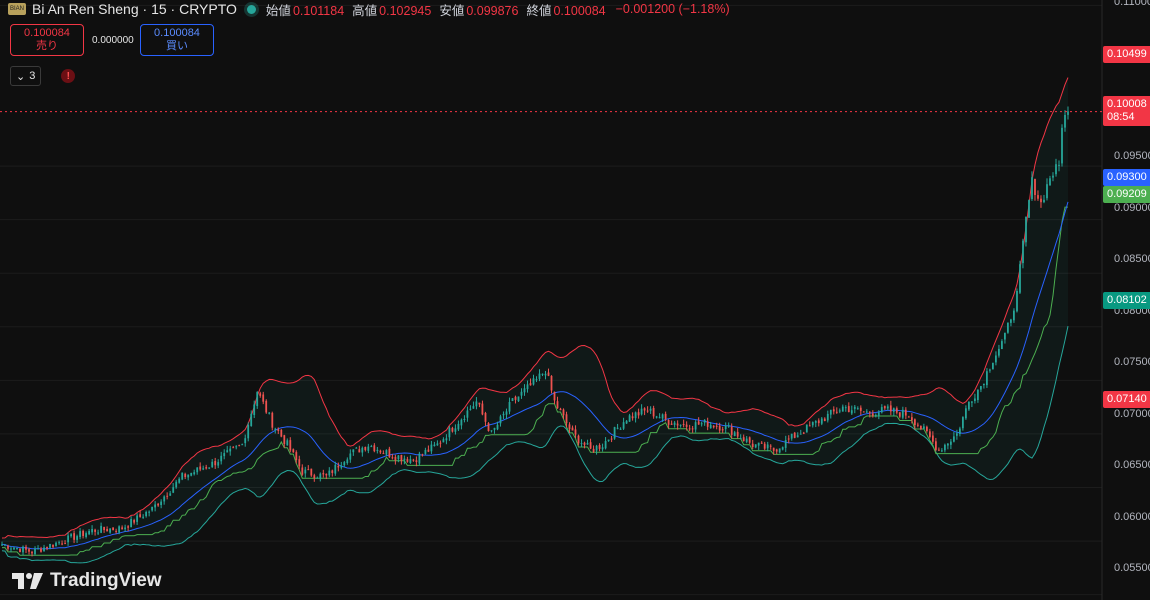 The image size is (1150, 600). What do you see at coordinates (177, 40) in the screenshot?
I see `buy-button: 0.100084 買い` at bounding box center [177, 40].